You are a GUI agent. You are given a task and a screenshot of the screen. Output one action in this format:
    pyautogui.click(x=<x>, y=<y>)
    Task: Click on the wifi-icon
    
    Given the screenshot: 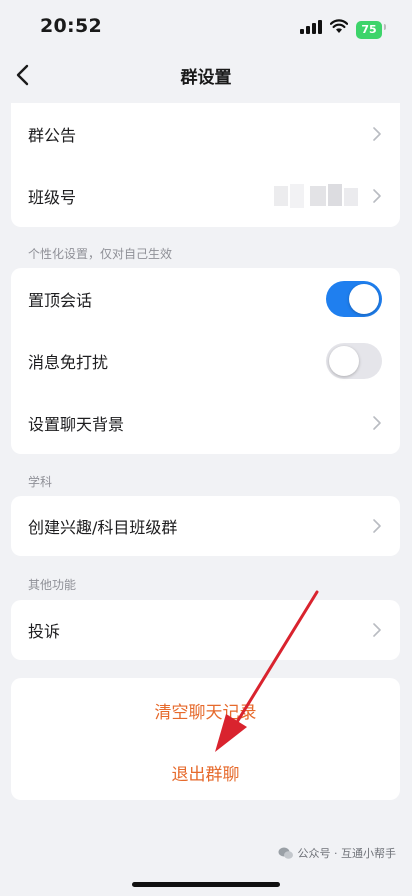 What is the action you would take?
    pyautogui.click(x=339, y=26)
    